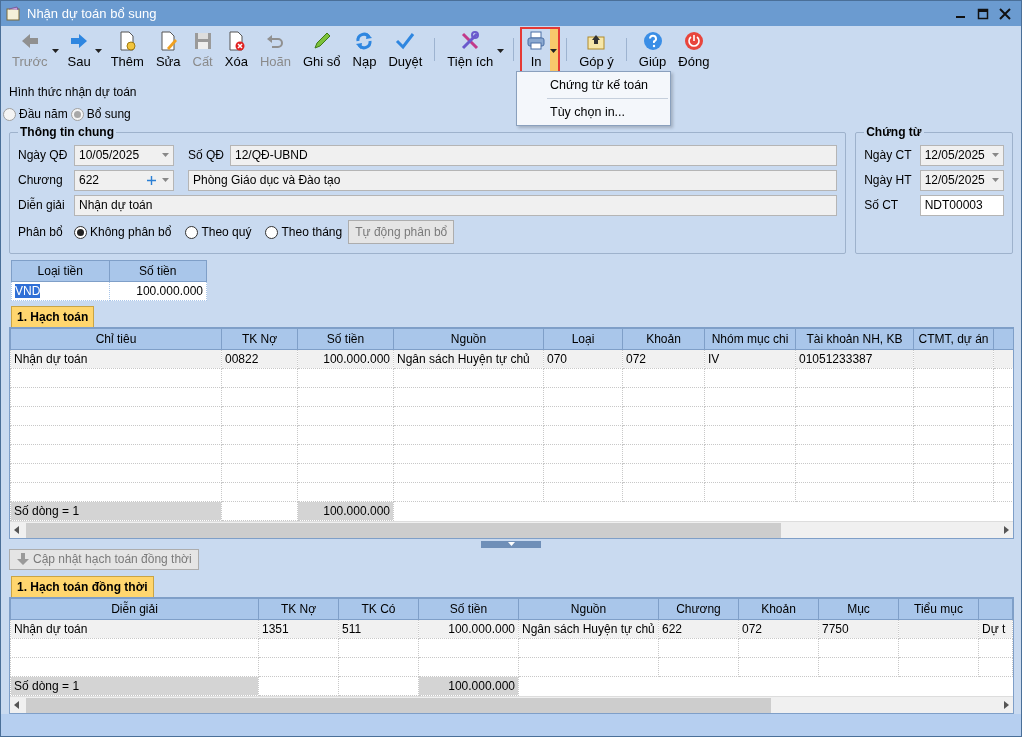 This screenshot has height=737, width=1022. I want to click on group-title: Thông tin chung, so click(67, 132).